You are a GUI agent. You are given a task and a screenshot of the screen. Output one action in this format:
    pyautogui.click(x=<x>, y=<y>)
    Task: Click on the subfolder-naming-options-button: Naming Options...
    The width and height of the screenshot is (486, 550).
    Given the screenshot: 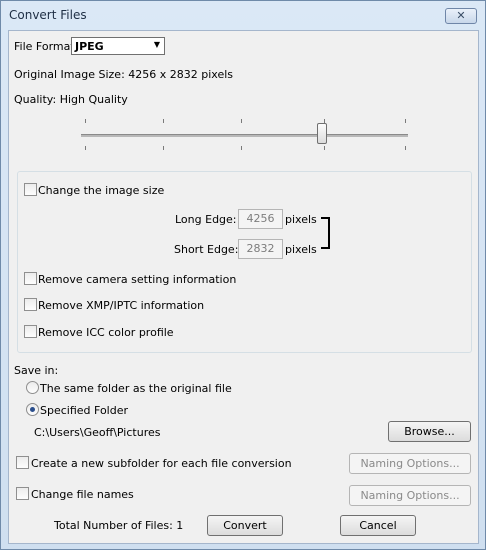 What is the action you would take?
    pyautogui.click(x=410, y=463)
    